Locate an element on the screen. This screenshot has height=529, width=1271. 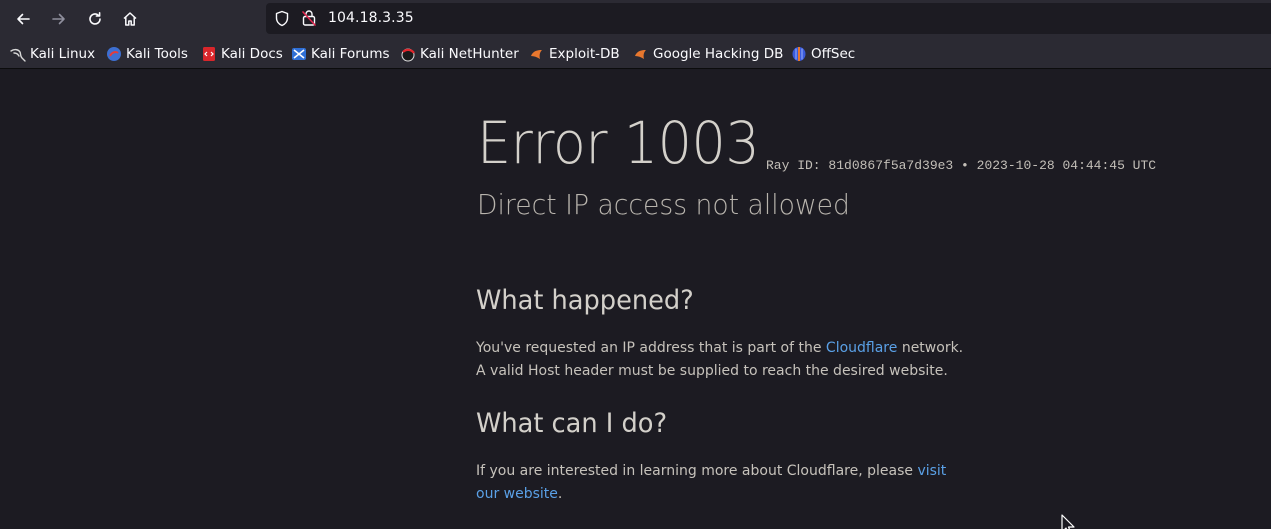
back-button is located at coordinates (23, 19).